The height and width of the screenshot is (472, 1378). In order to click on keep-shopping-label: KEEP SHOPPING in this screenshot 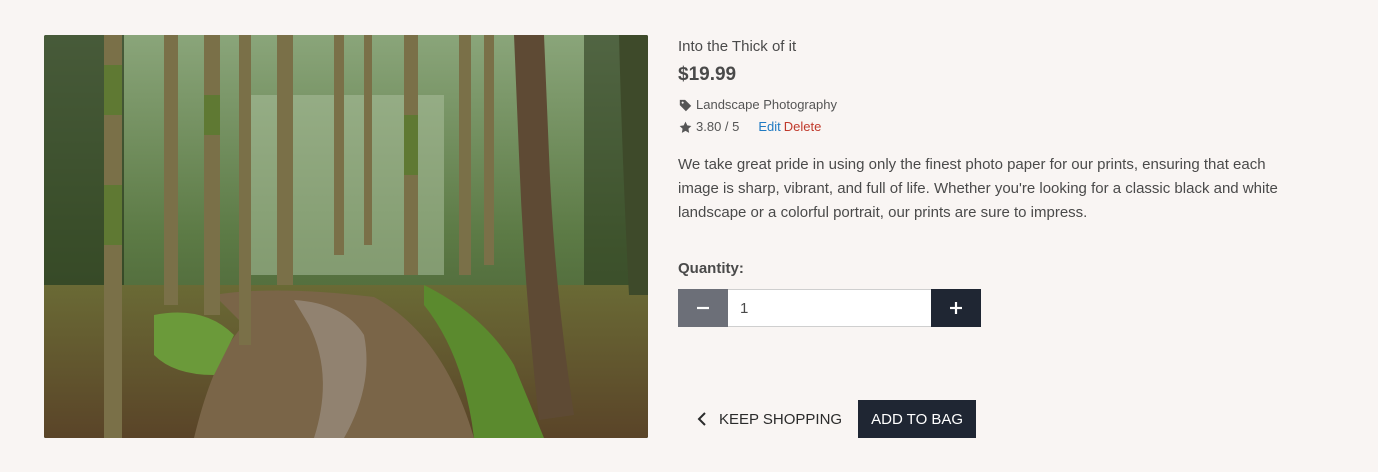, I will do `click(781, 419)`.